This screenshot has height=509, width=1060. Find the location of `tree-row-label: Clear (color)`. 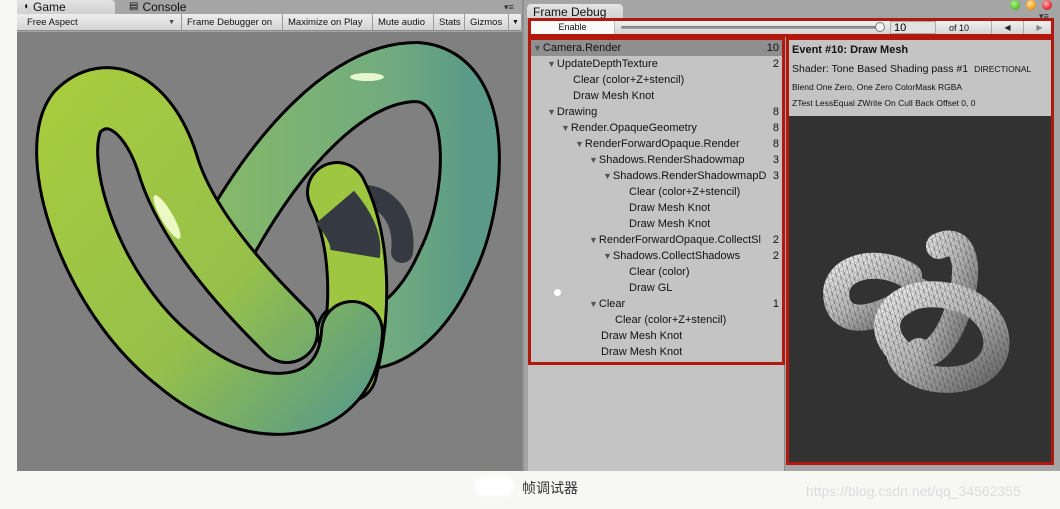

tree-row-label: Clear (color) is located at coordinates (659, 272).